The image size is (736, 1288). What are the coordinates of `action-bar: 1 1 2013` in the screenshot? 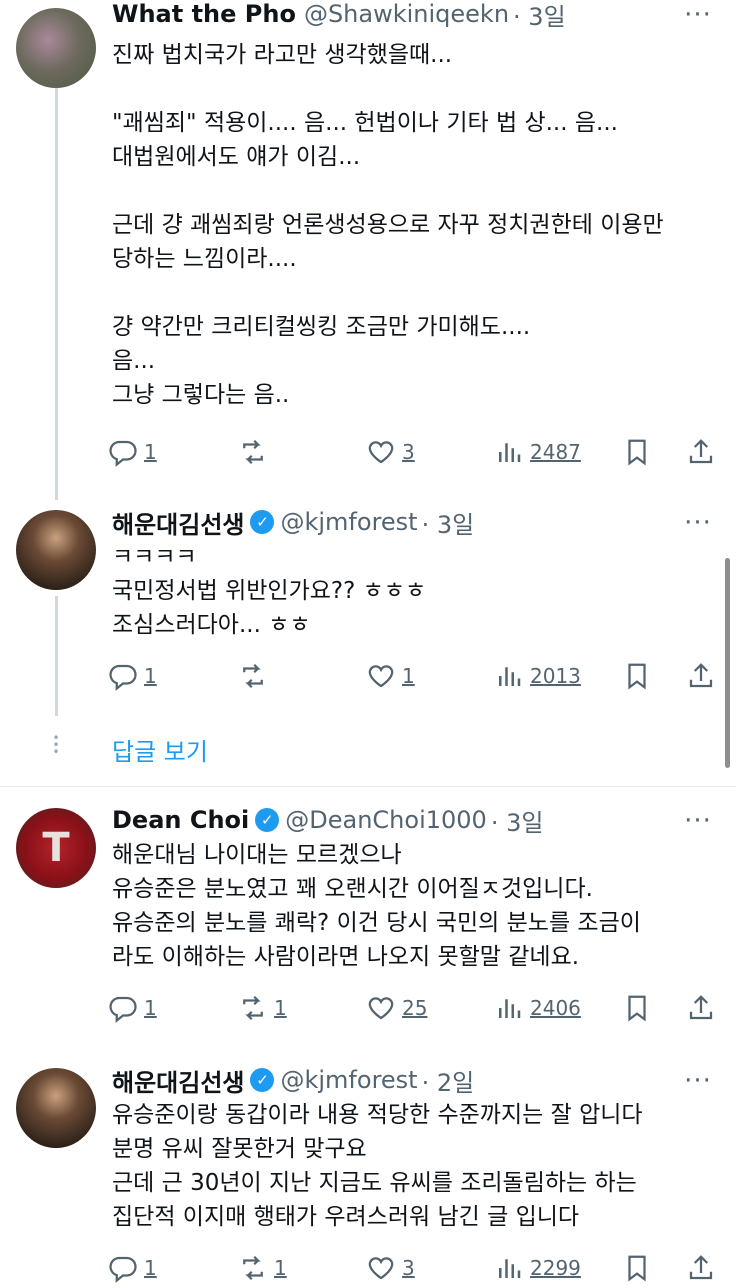 It's located at (414, 676).